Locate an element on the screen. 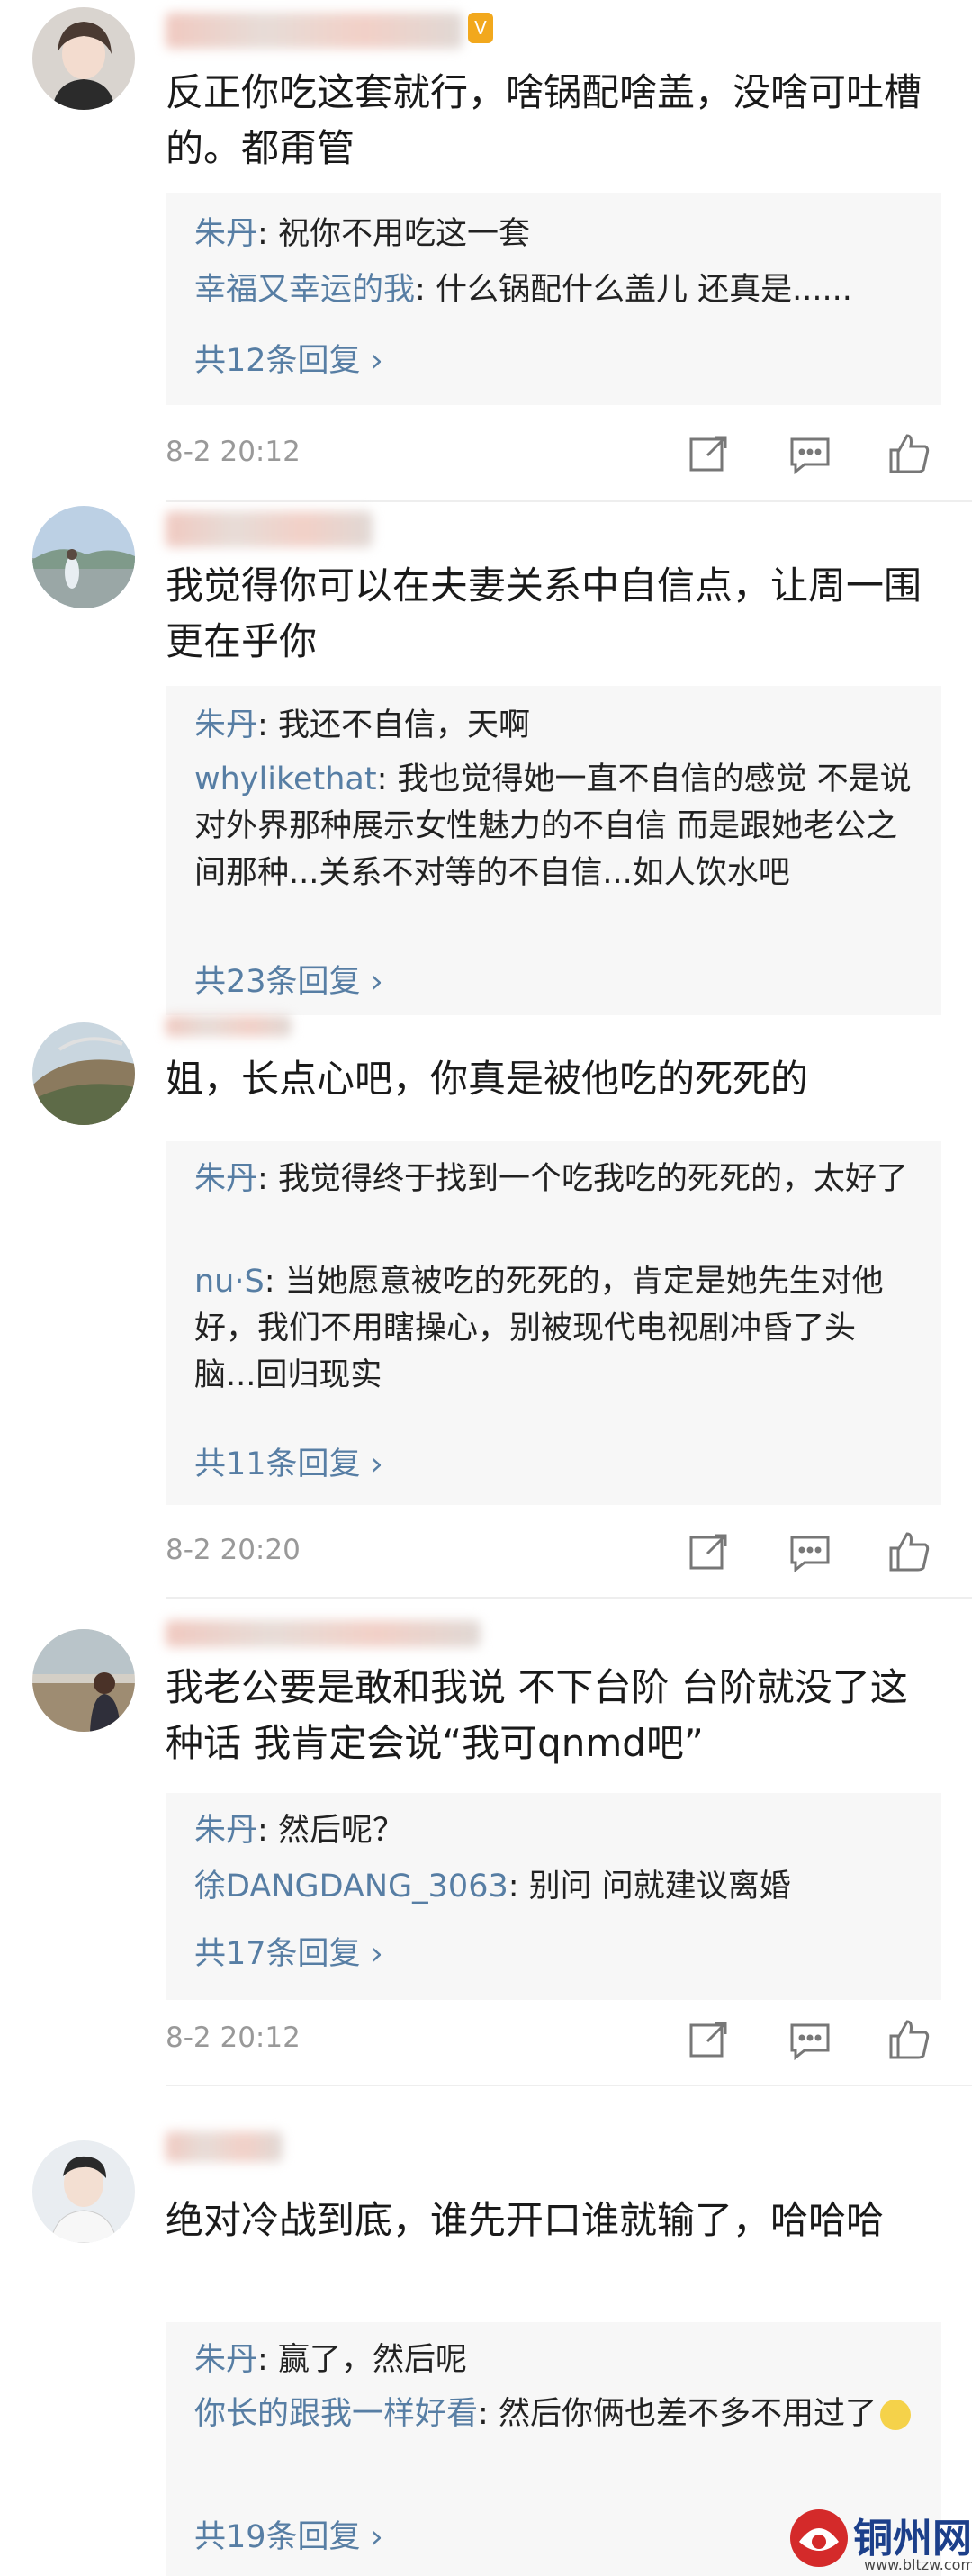  more-replies-link: 共11条回复 › is located at coordinates (288, 1461).